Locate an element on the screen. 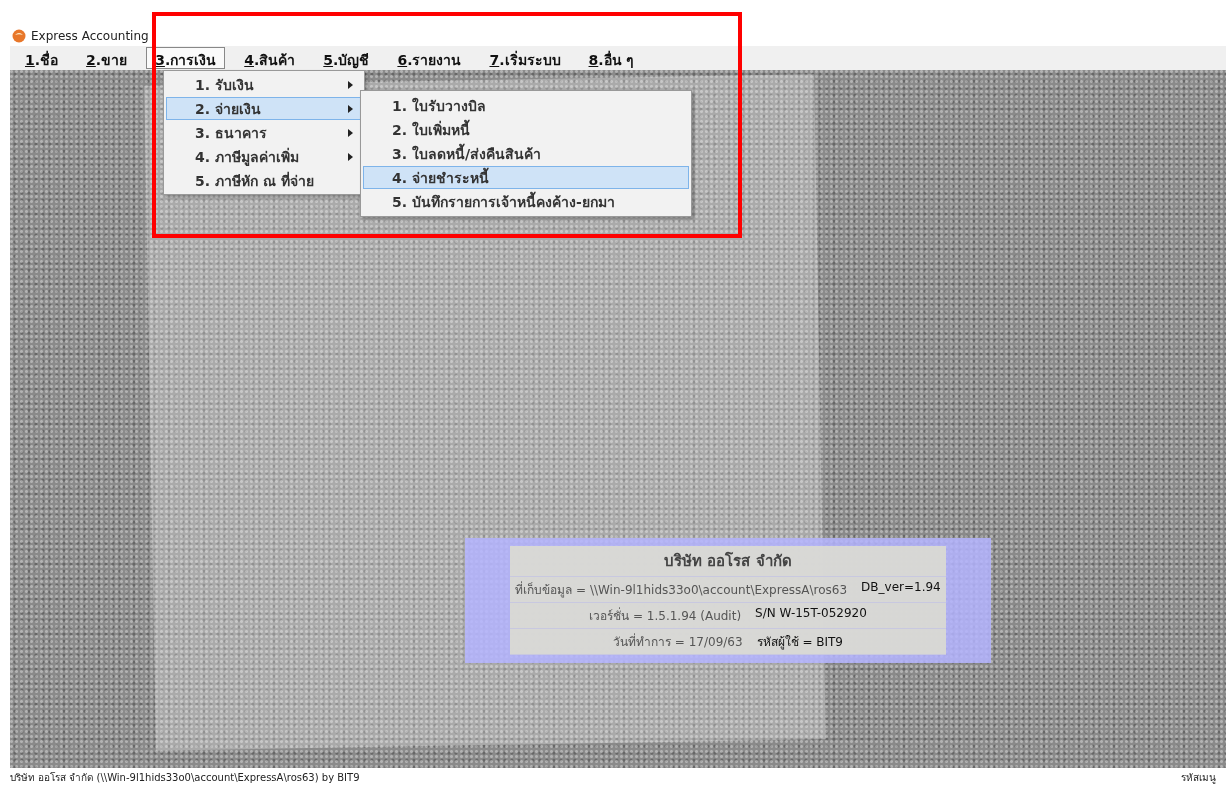  info-text: รหัสผู้ใช้ = BIT9 is located at coordinates (799, 642).